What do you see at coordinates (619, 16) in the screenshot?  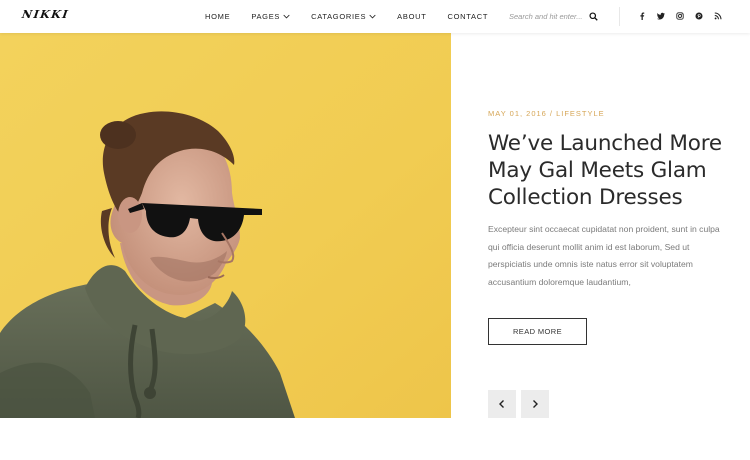 I see `header-divider` at bounding box center [619, 16].